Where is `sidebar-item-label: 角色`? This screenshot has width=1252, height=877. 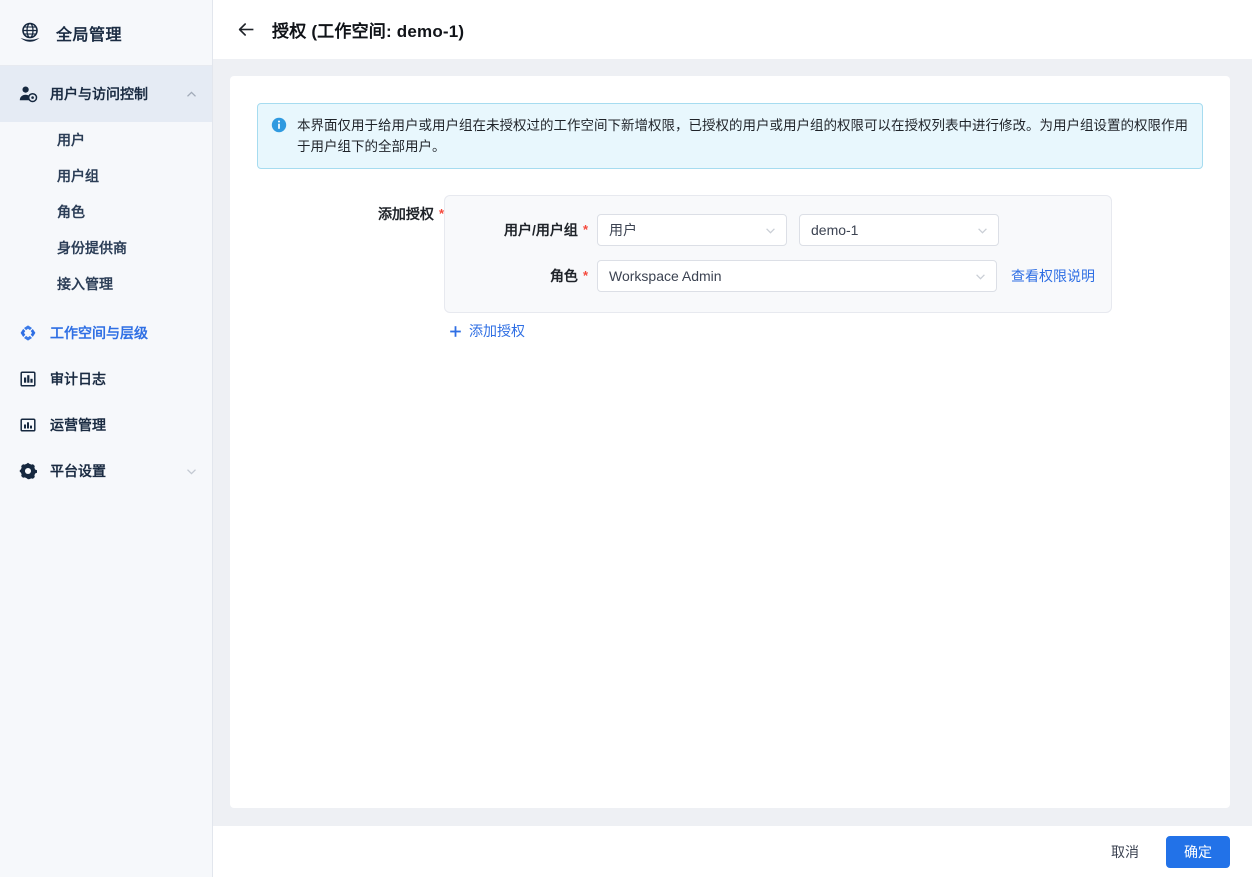
sidebar-item-label: 角色 is located at coordinates (71, 212).